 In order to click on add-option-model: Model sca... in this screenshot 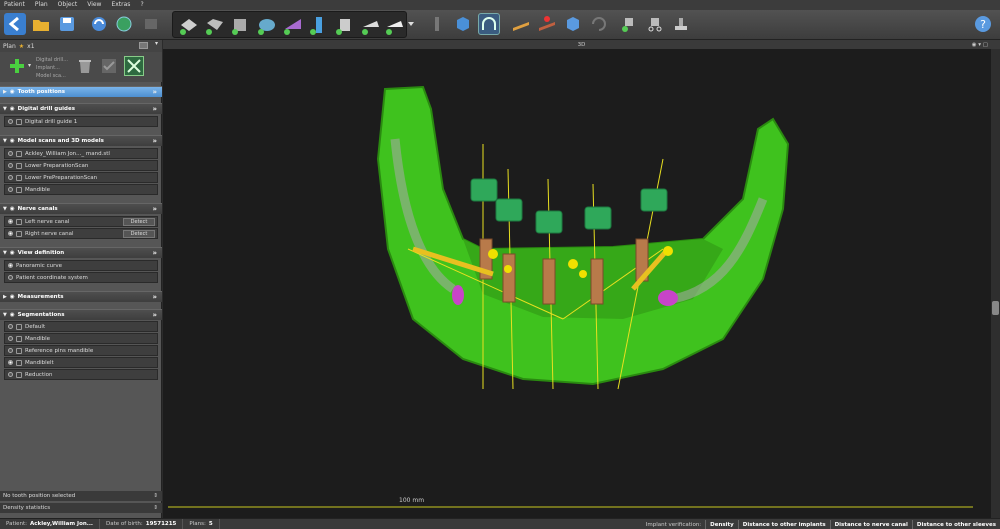, I will do `click(52, 76)`.